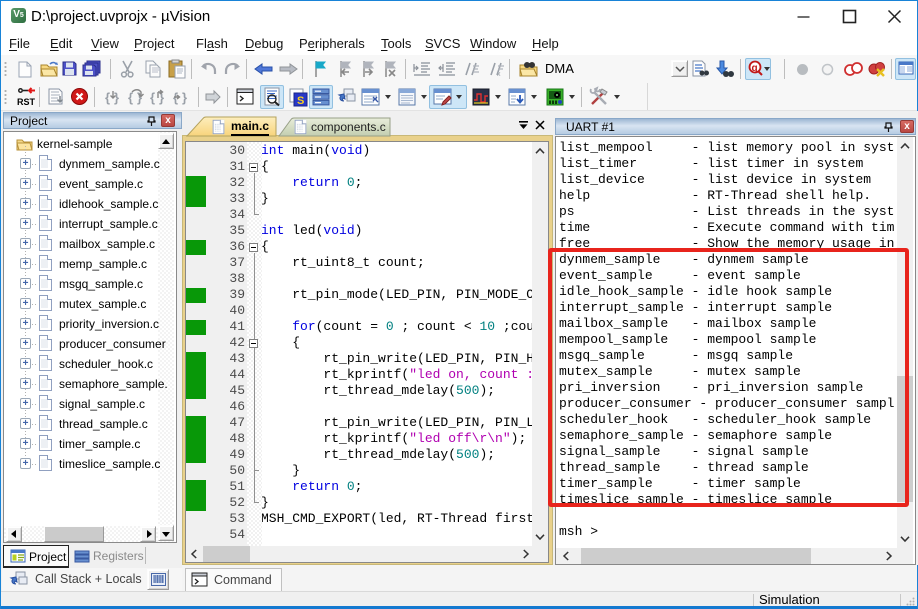 This screenshot has width=918, height=609. What do you see at coordinates (300, 101) in the screenshot?
I see `svg-text: S` at bounding box center [300, 101].